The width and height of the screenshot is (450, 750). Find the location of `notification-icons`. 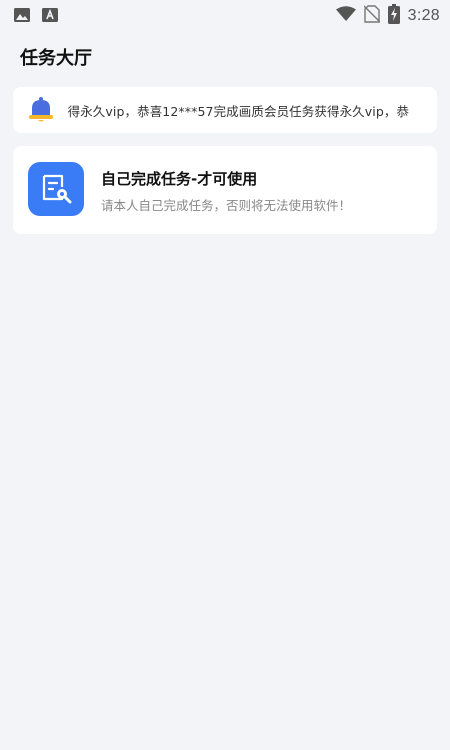

notification-icons is located at coordinates (36, 17).